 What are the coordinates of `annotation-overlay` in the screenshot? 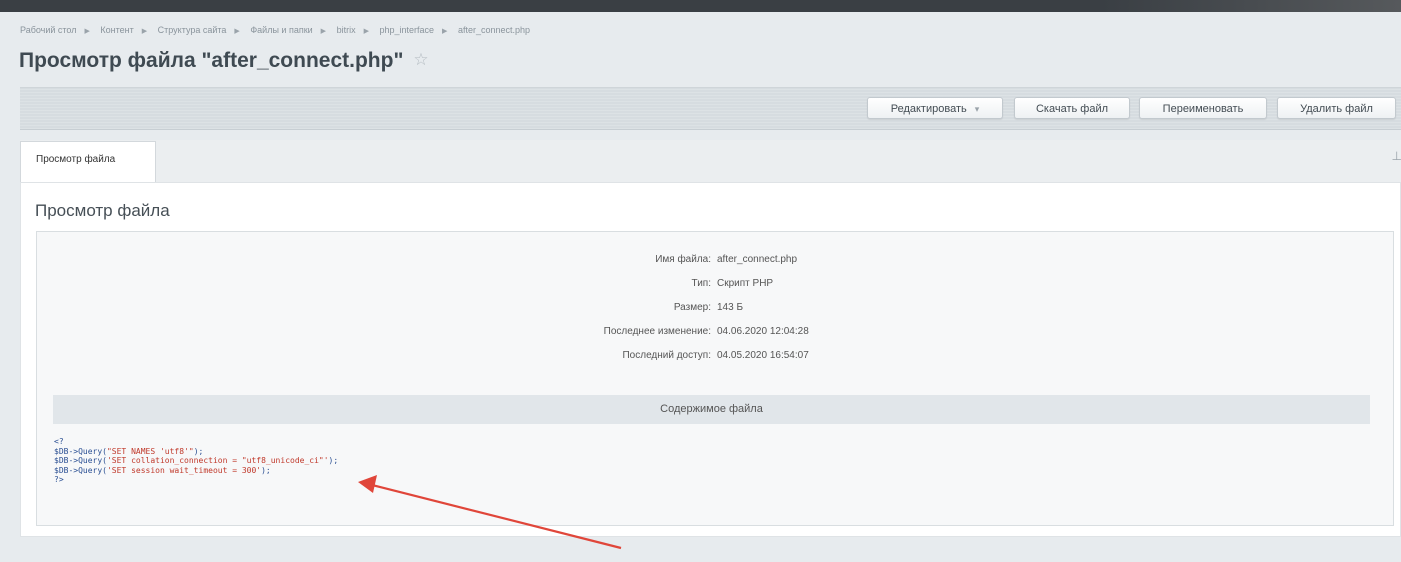 It's located at (490, 512).